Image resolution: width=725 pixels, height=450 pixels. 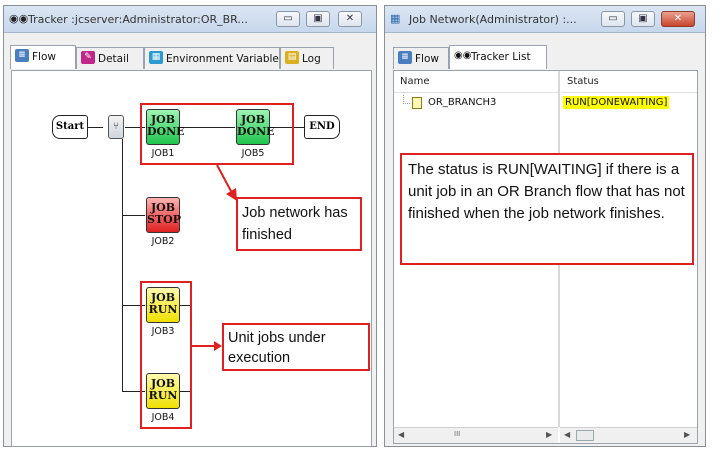 I want to click on tree-line, so click(x=406, y=99).